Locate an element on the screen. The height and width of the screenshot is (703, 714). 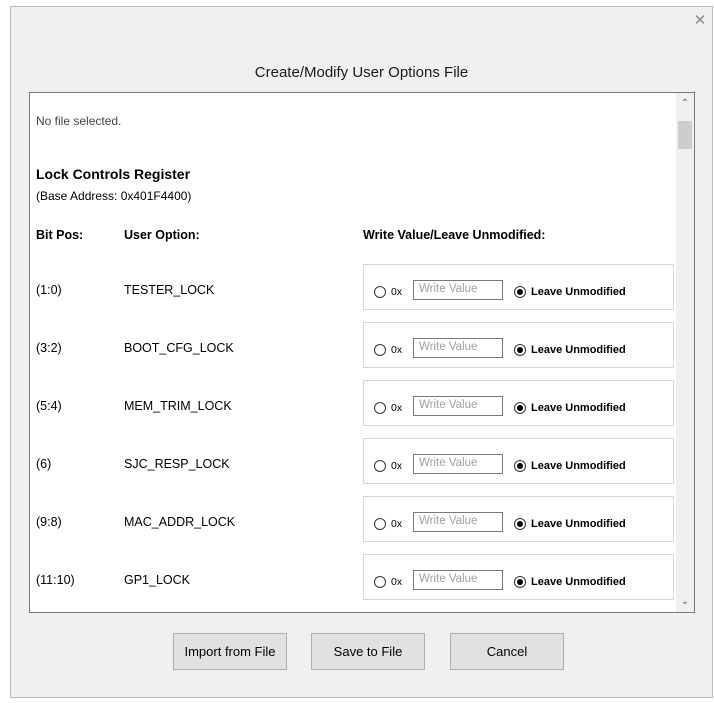
header-write-value: Write Value/Leave Unmodified: is located at coordinates (454, 235).